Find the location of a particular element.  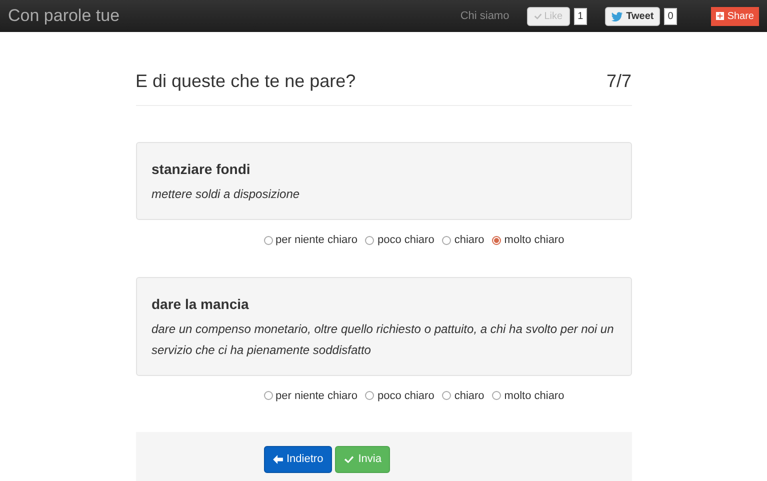

page-title: E di queste che te ne pare? is located at coordinates (246, 81).